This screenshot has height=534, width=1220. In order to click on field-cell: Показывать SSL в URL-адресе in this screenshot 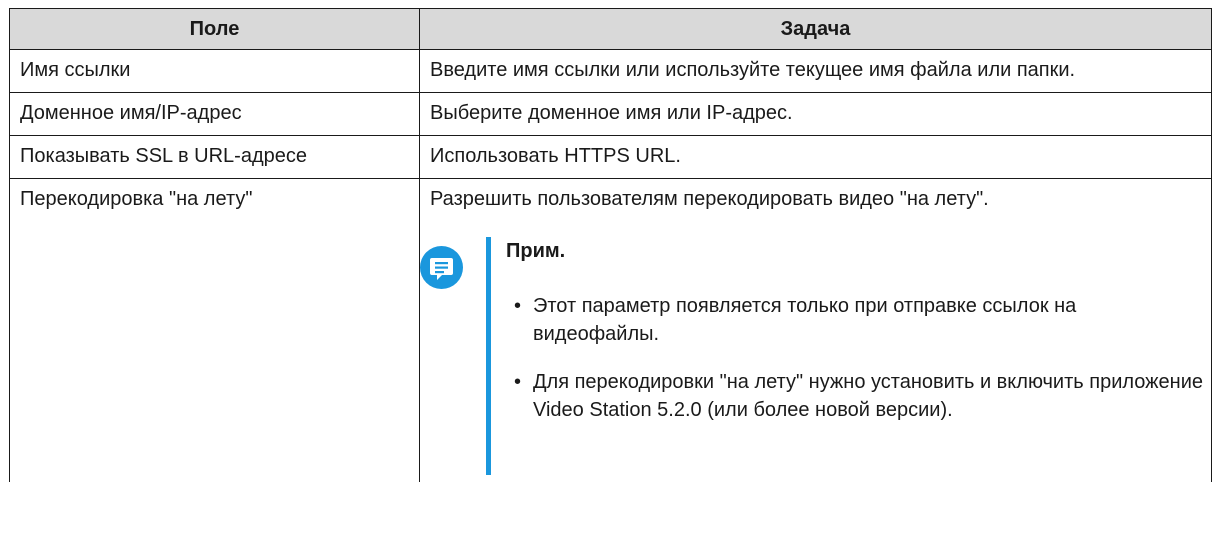, I will do `click(214, 157)`.